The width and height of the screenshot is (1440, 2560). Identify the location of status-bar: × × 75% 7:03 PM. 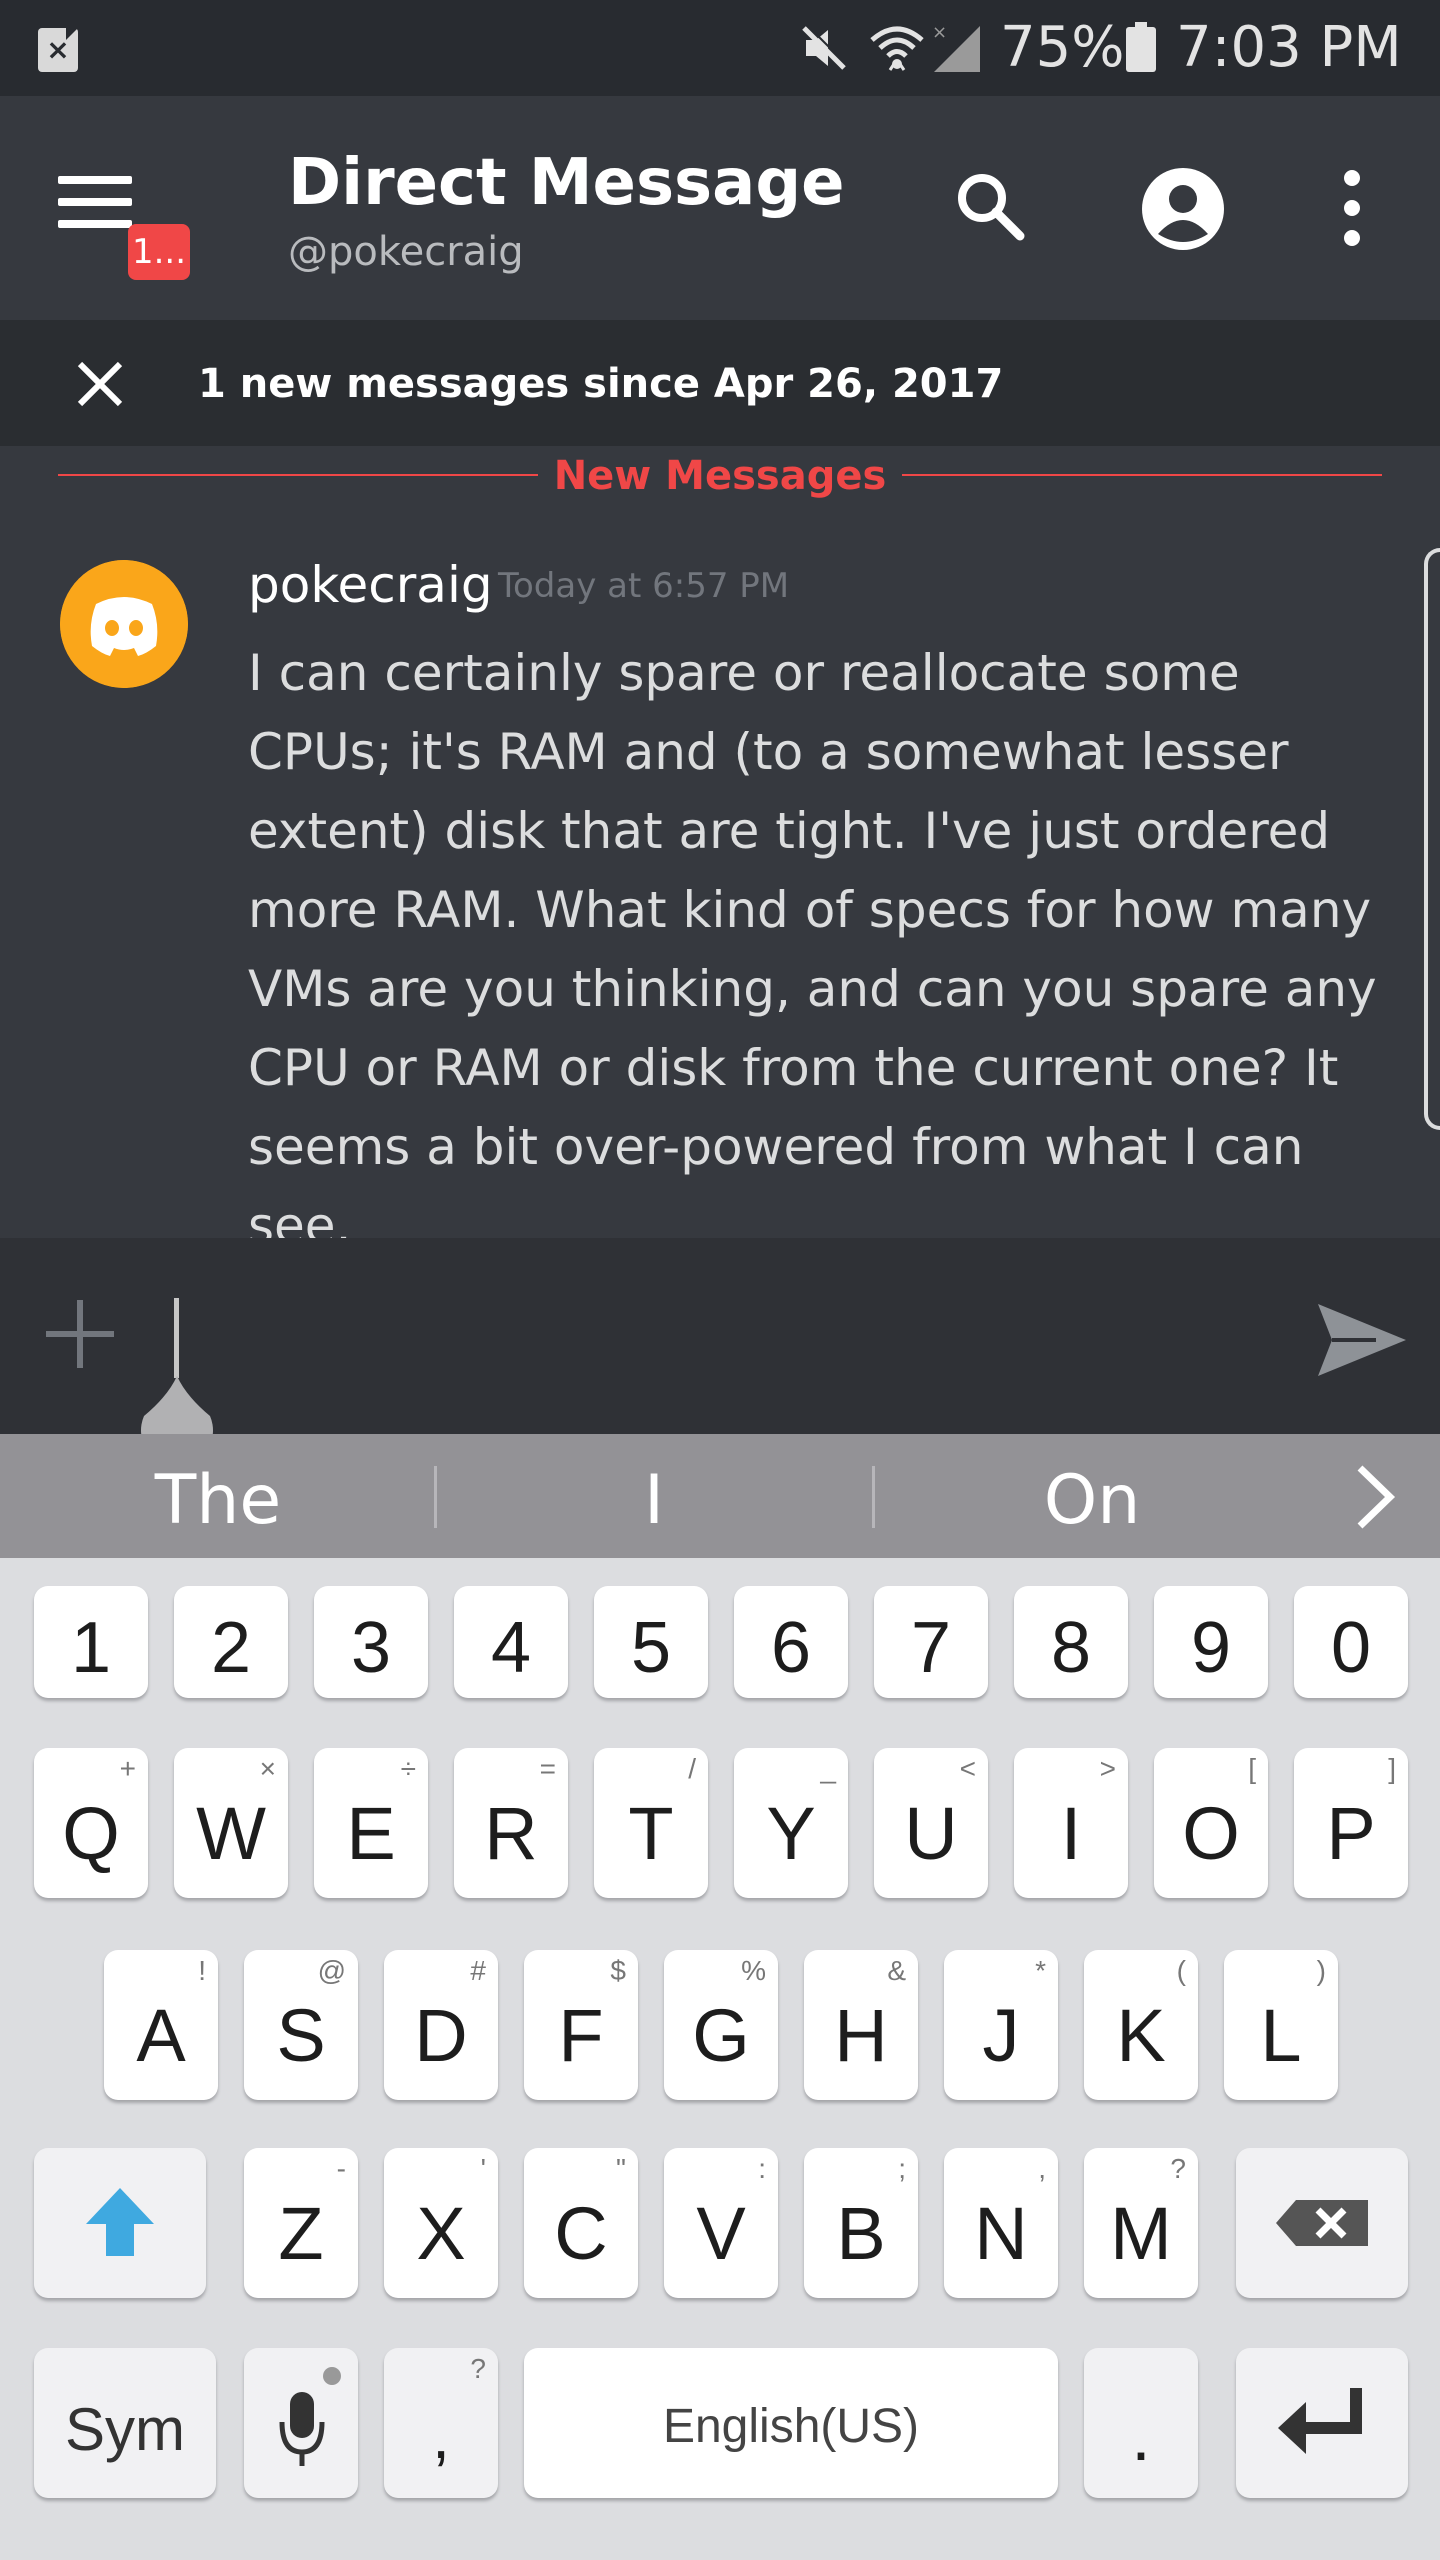
(720, 48).